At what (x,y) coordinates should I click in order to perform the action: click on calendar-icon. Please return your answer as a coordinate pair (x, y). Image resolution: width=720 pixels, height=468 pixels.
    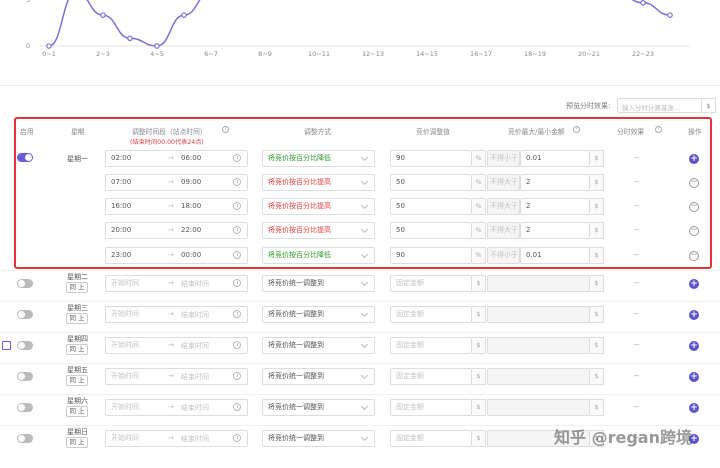
    Looking at the image, I should click on (6, 345).